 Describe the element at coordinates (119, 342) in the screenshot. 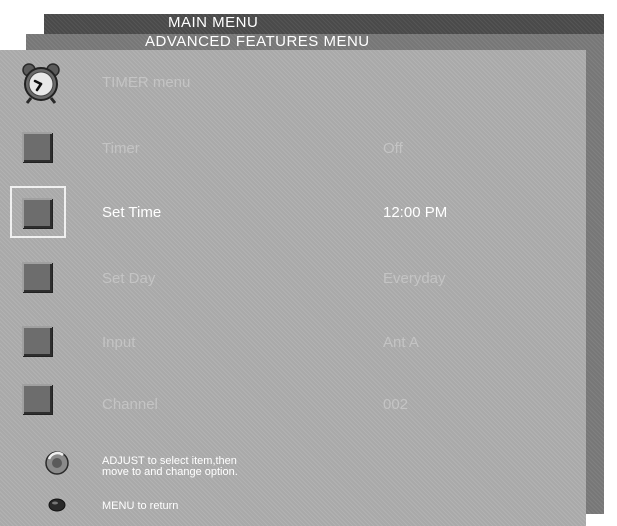

I see `input-label: Input` at that location.